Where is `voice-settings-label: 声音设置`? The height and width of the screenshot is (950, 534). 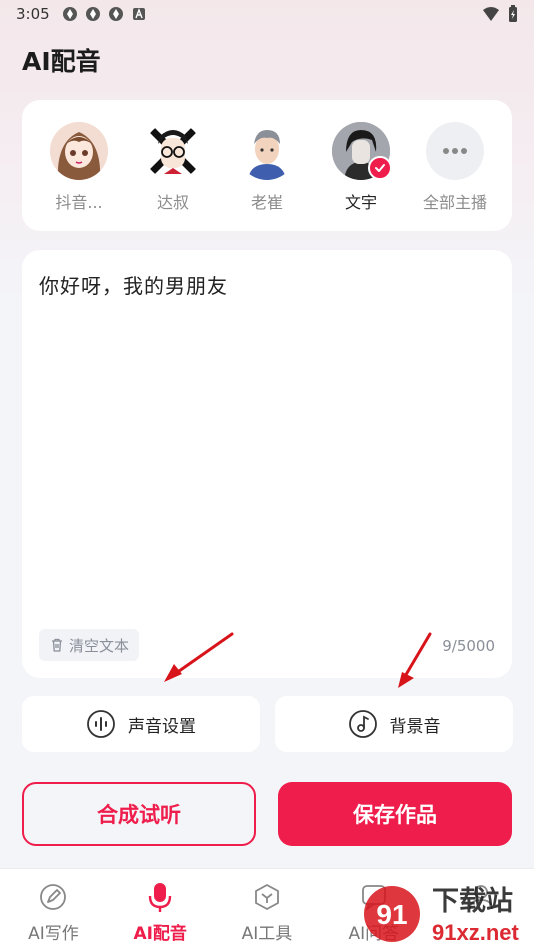 voice-settings-label: 声音设置 is located at coordinates (162, 726).